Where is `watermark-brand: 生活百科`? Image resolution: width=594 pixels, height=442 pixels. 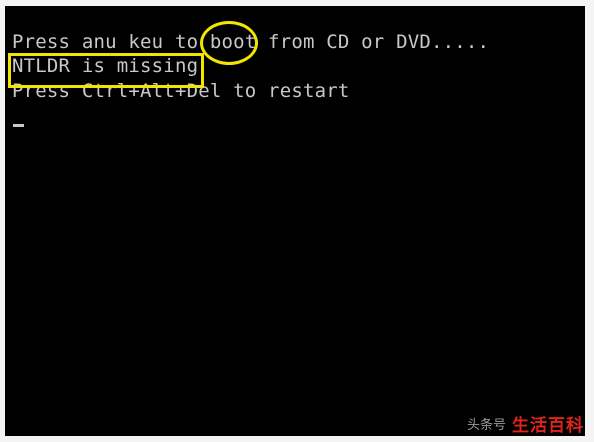 watermark-brand: 生活百科 is located at coordinates (548, 425).